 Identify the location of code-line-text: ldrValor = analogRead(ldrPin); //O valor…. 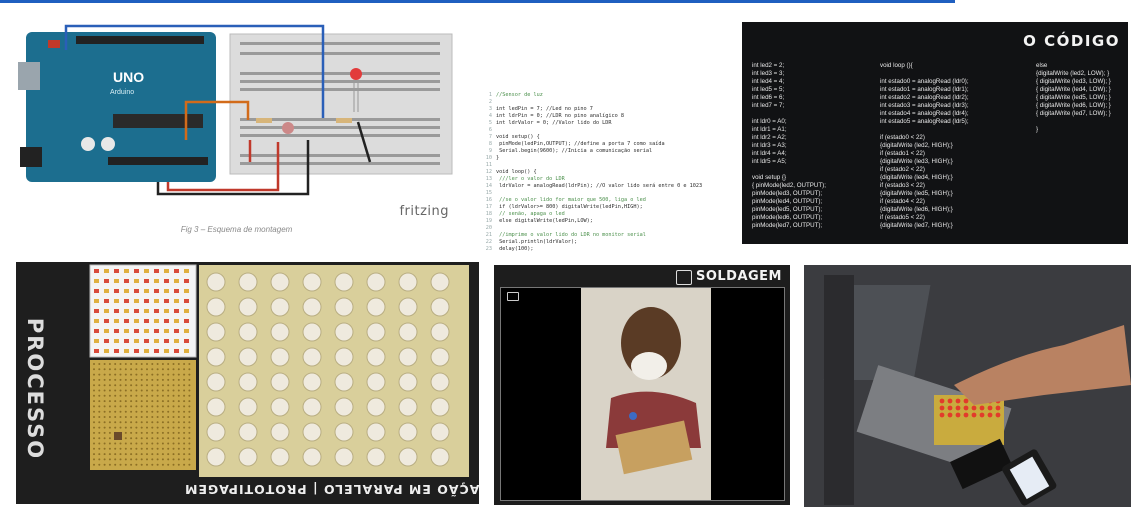
(599, 186).